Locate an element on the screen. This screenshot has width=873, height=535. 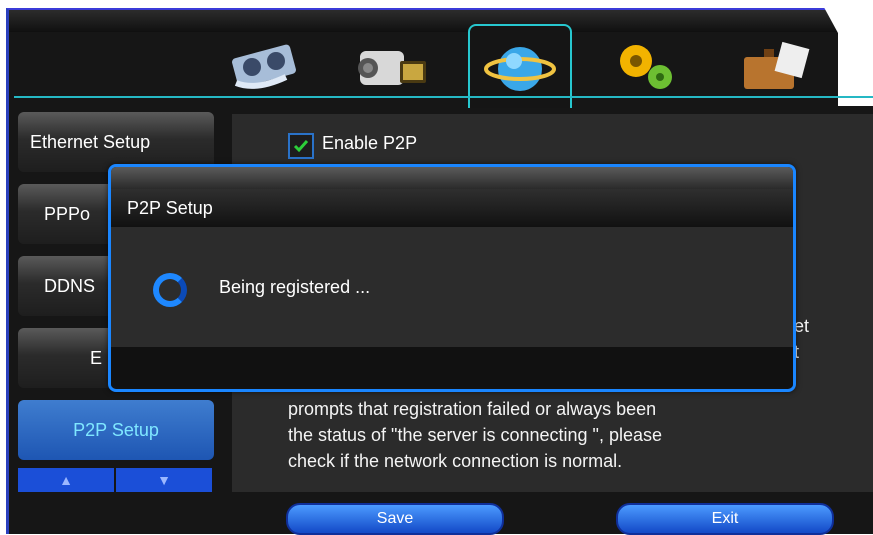
sidebar-item-label: E is located at coordinates (96, 357).